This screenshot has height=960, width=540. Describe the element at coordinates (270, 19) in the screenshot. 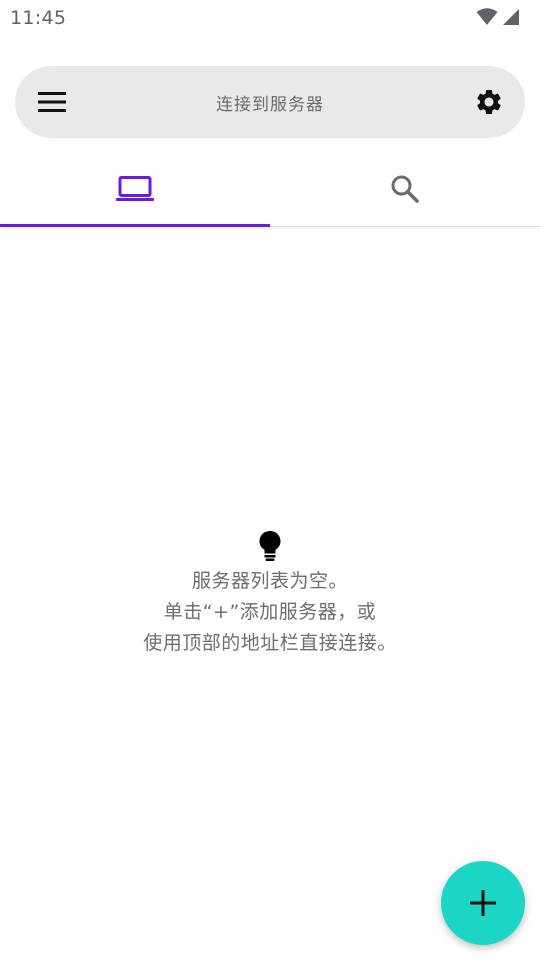

I see `status-bar: 11:45` at that location.